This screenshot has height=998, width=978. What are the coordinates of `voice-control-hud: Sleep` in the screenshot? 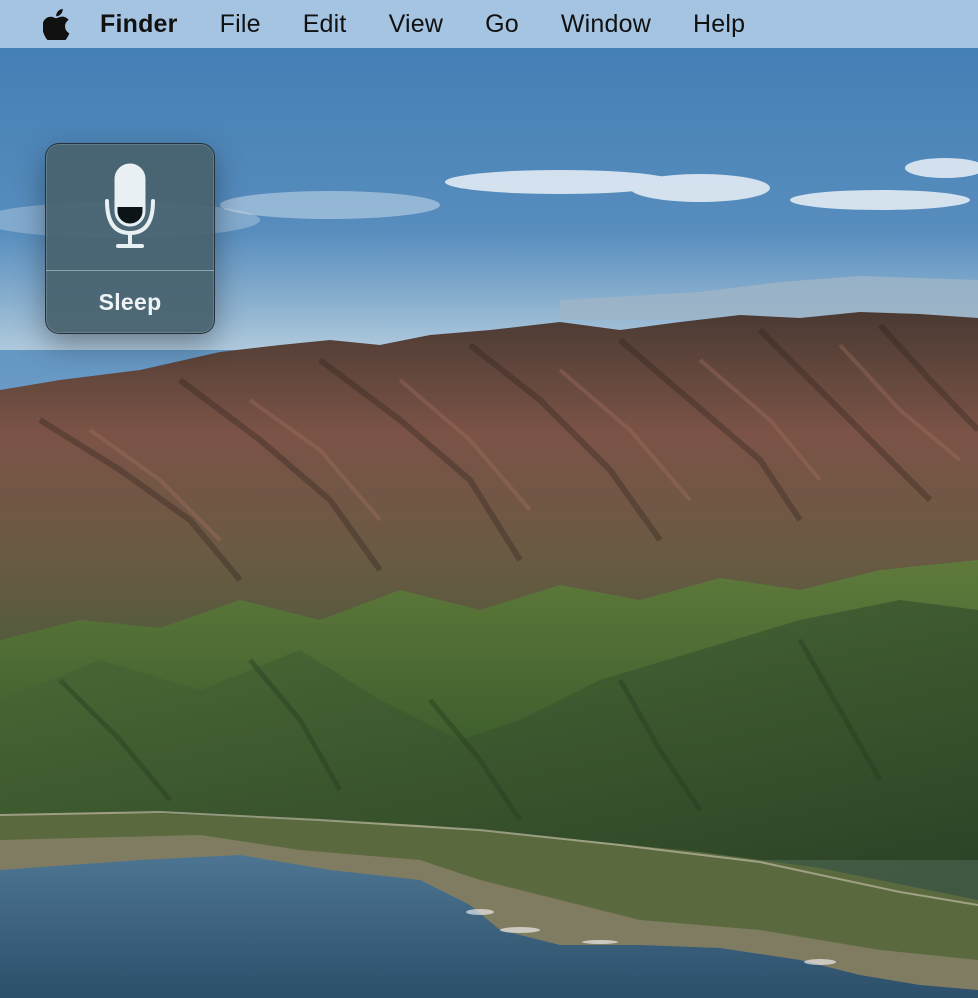 It's located at (130, 238).